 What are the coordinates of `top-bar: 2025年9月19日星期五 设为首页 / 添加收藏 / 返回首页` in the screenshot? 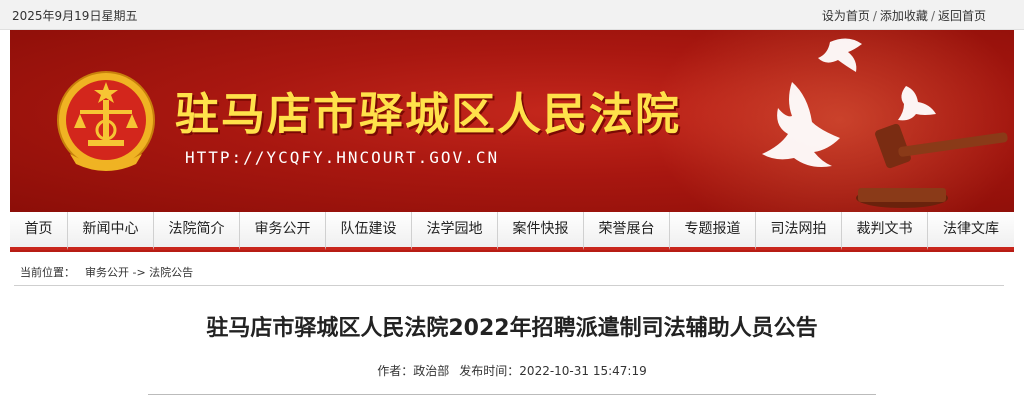 It's located at (512, 15).